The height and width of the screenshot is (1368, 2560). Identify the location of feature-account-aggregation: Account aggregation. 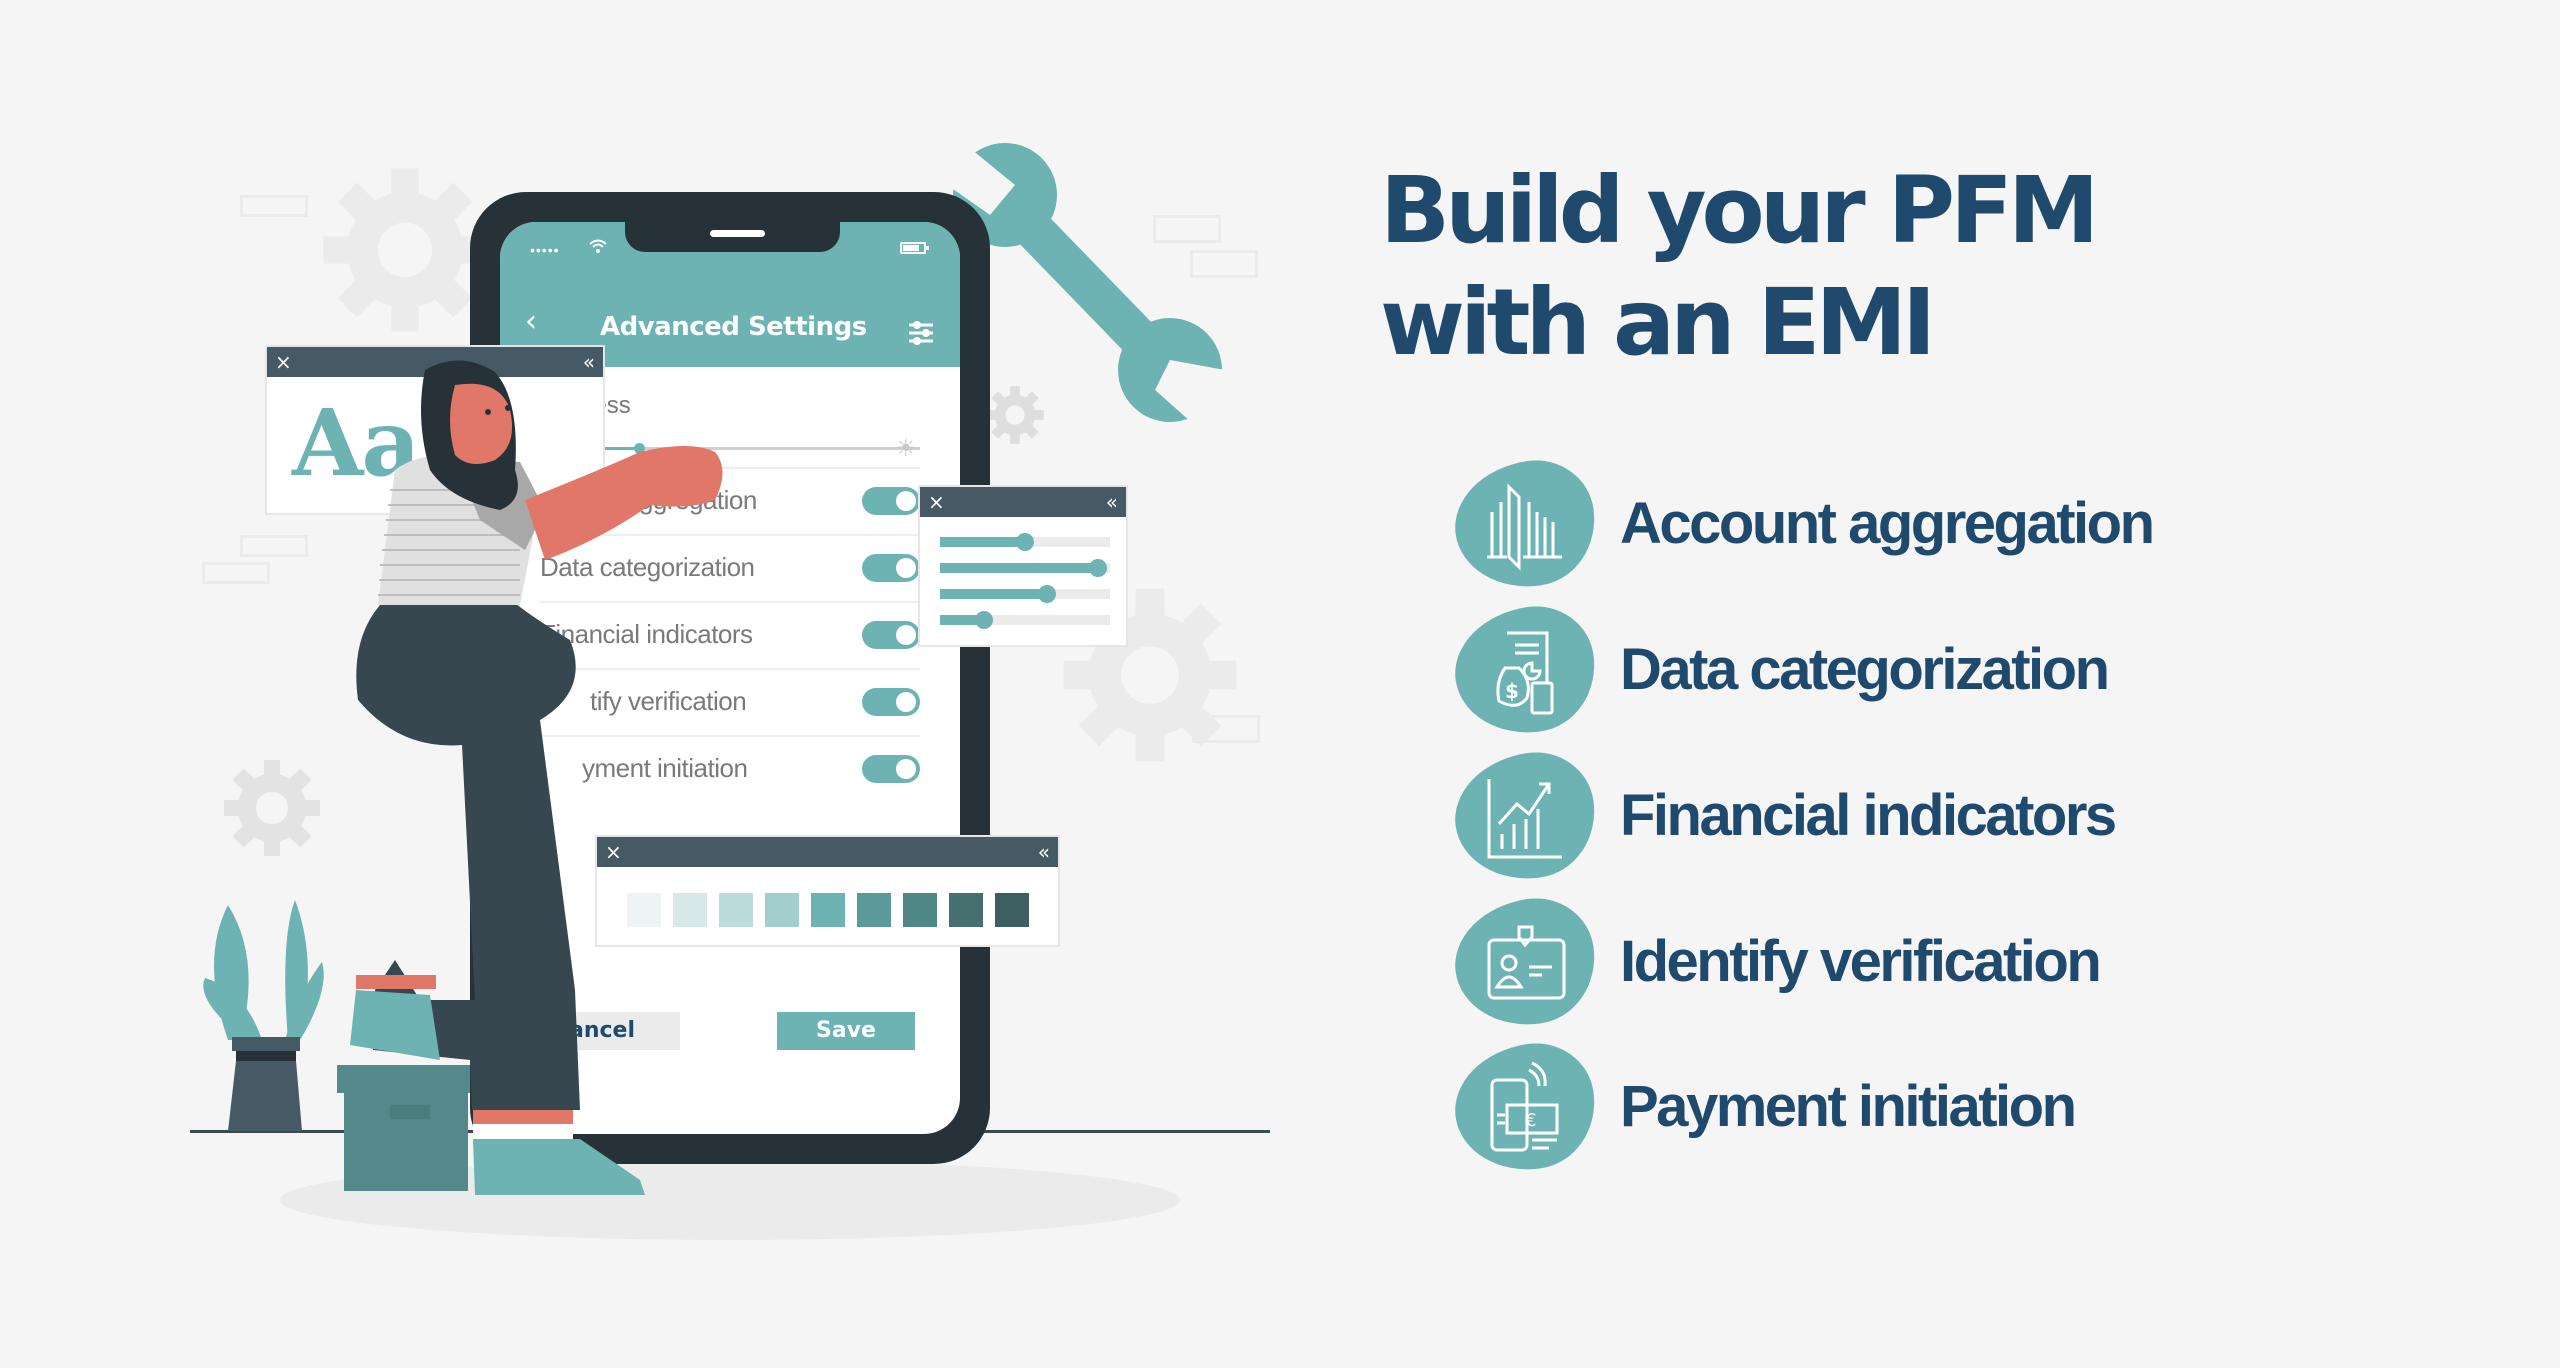
(1850, 524).